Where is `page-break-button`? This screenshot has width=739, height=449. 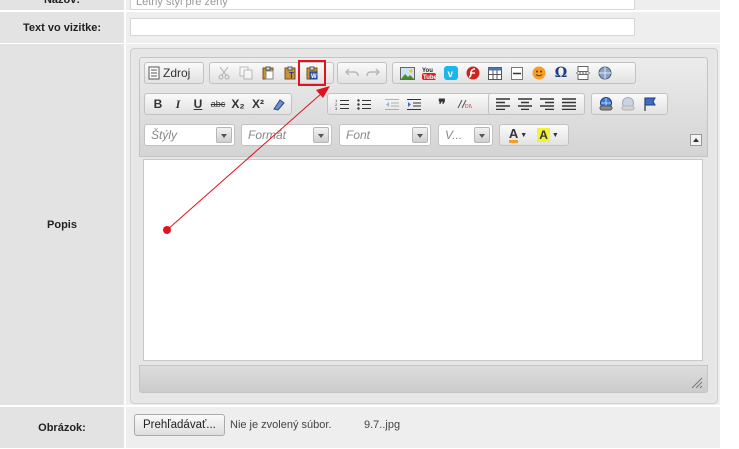 page-break-button is located at coordinates (583, 73).